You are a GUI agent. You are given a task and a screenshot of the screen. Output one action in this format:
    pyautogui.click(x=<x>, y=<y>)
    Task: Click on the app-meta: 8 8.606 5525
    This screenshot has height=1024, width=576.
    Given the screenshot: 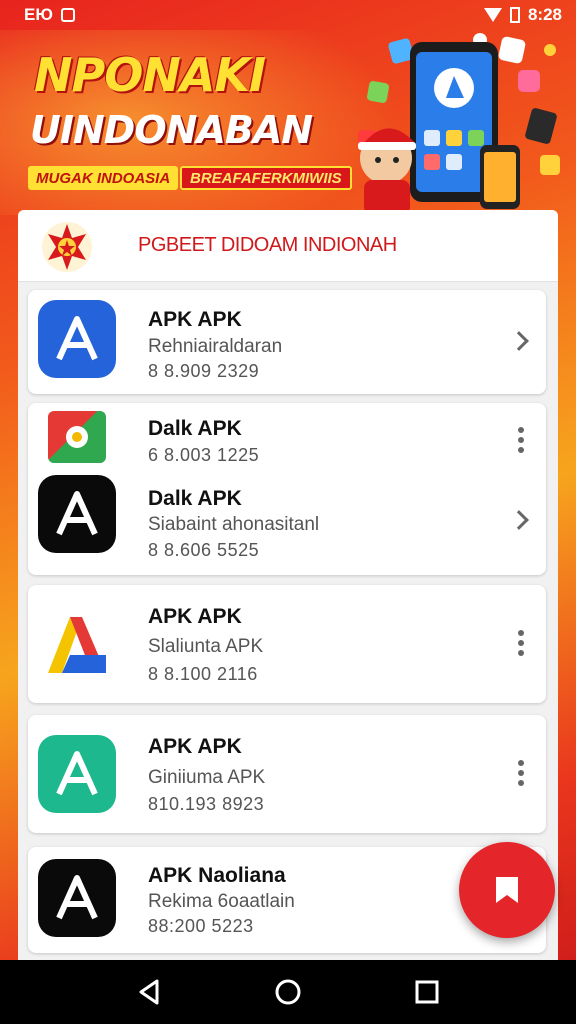 What is the action you would take?
    pyautogui.click(x=204, y=550)
    